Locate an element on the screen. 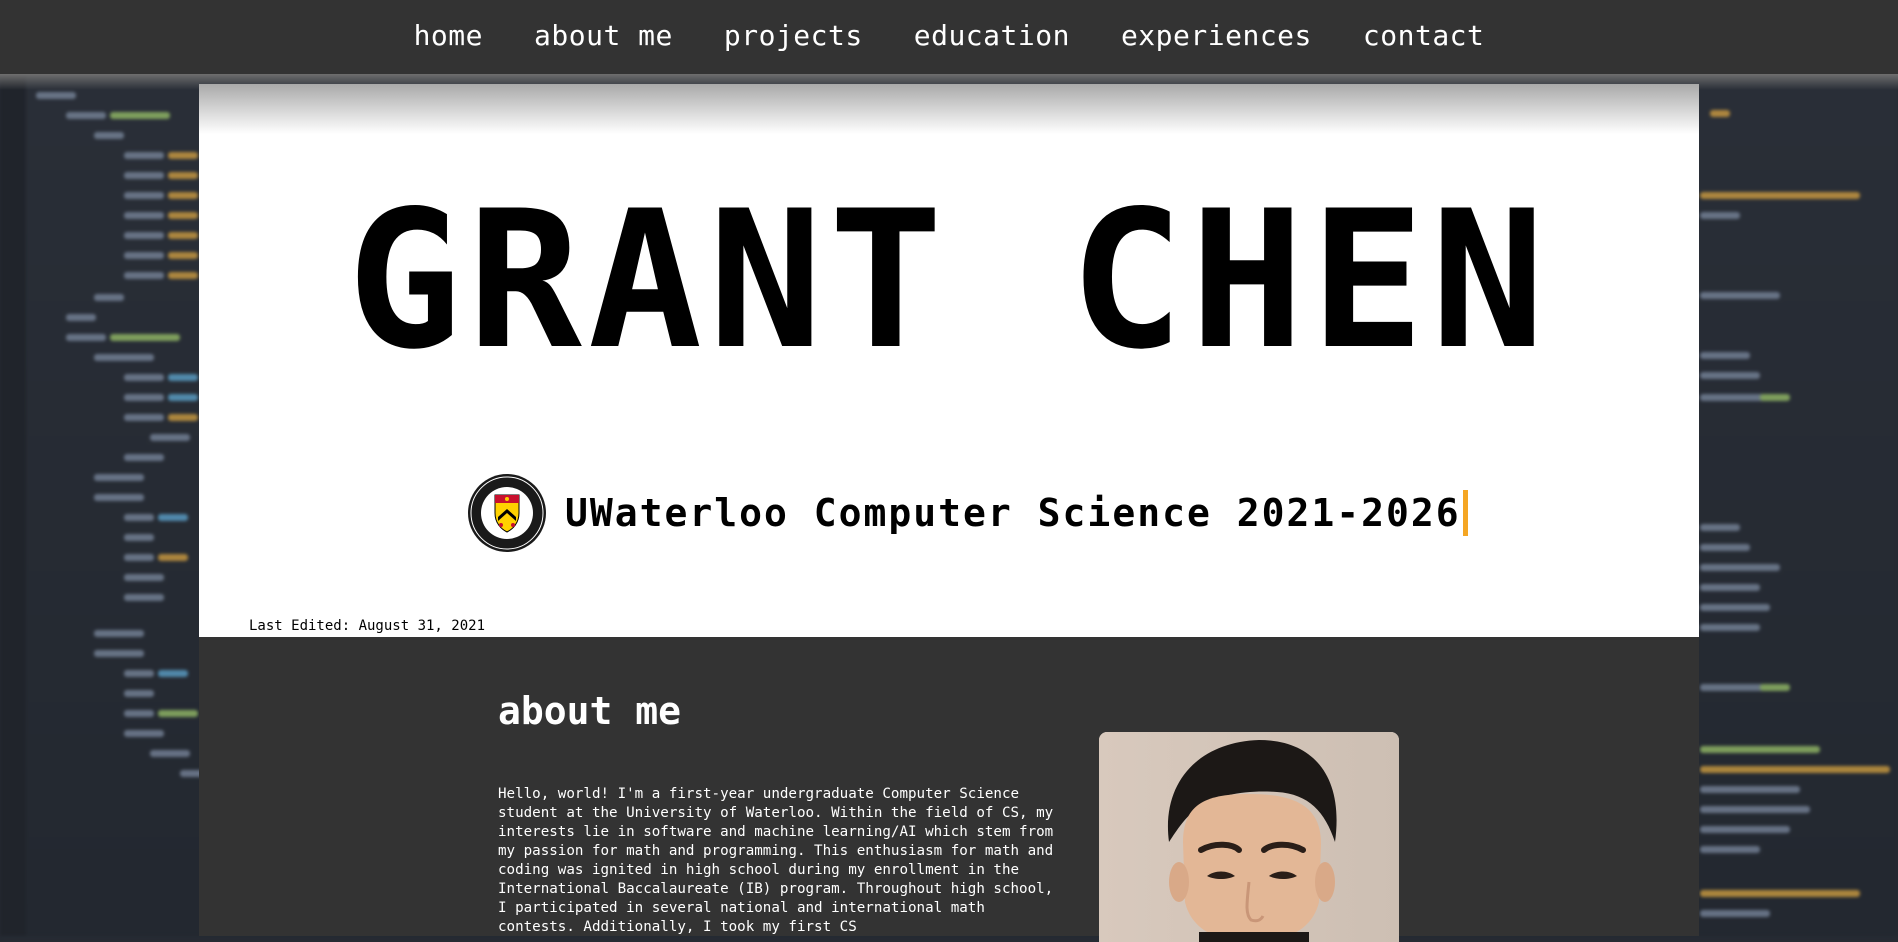  nav-link-experiences: experiences is located at coordinates (1216, 37).